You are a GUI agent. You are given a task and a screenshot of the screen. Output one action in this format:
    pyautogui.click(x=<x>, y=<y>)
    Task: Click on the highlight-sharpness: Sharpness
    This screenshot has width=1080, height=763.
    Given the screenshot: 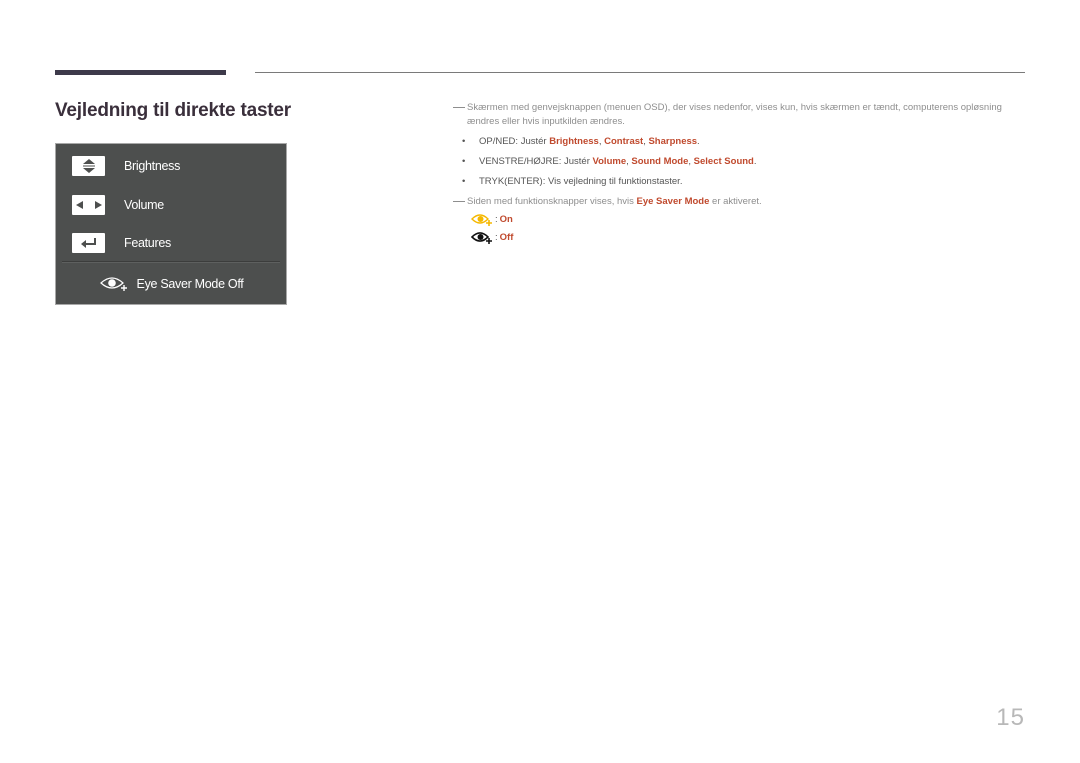 What is the action you would take?
    pyautogui.click(x=673, y=141)
    